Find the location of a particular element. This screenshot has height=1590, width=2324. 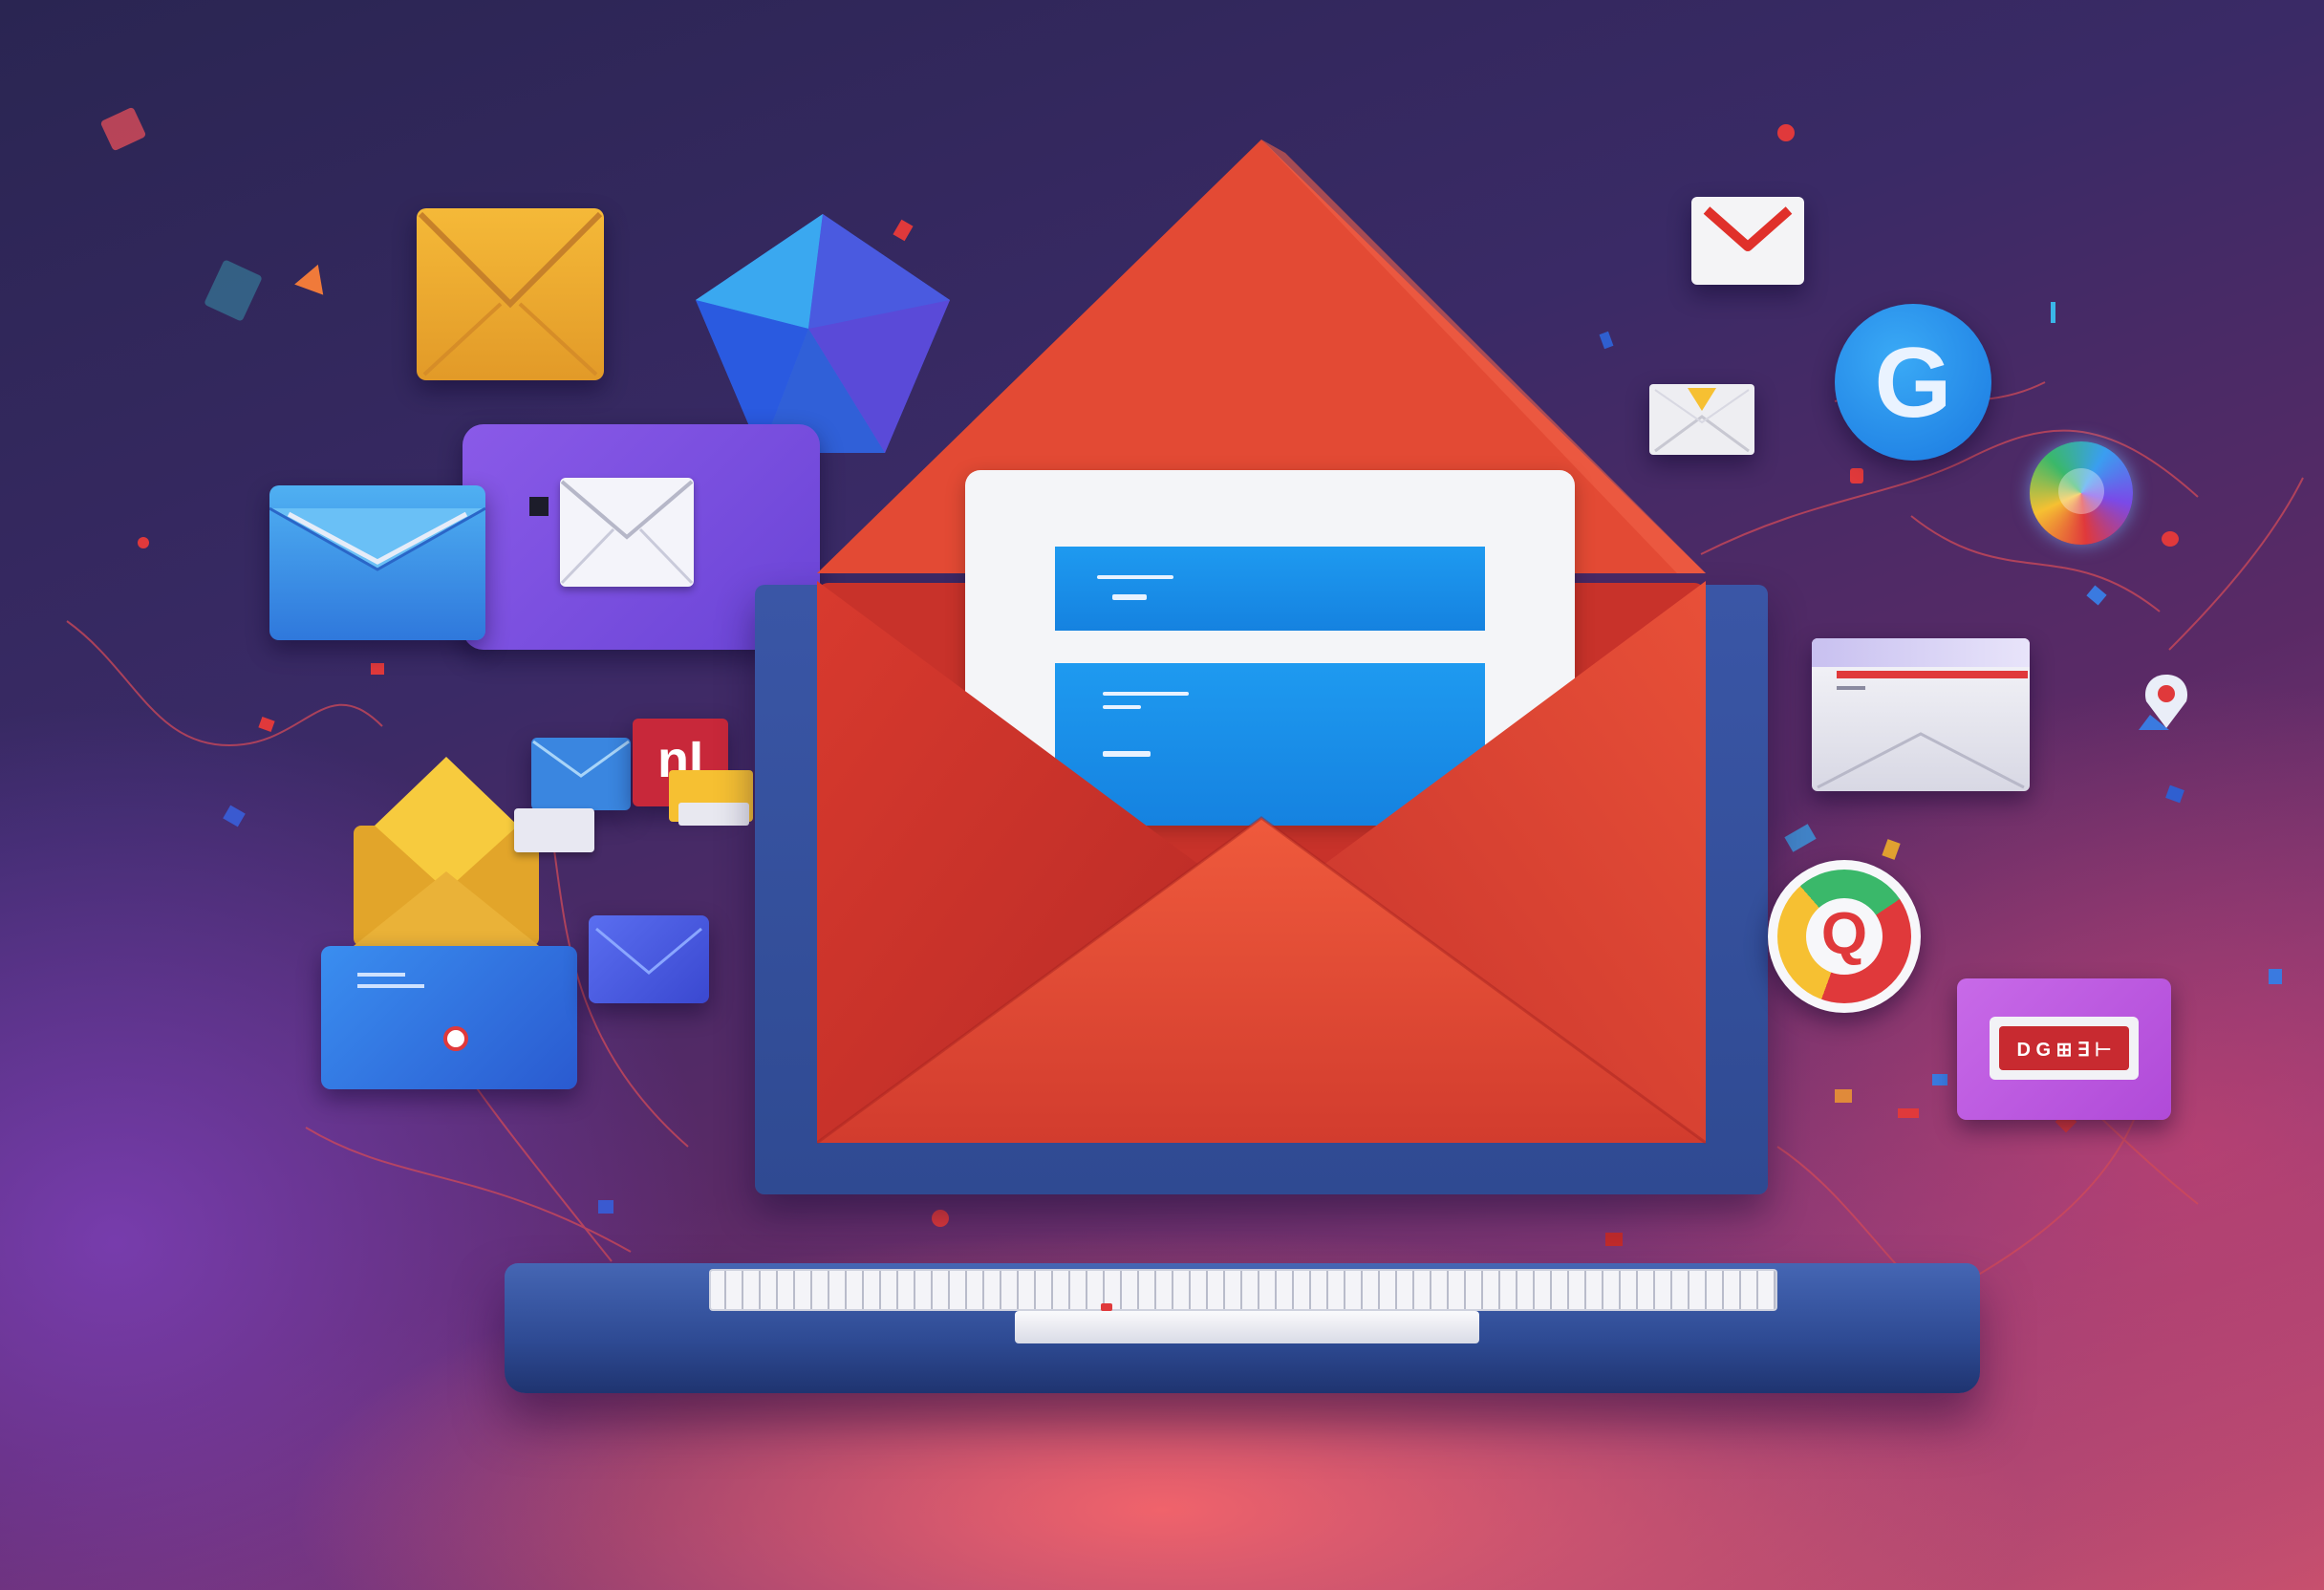

laptop-keyboard is located at coordinates (1243, 1290).